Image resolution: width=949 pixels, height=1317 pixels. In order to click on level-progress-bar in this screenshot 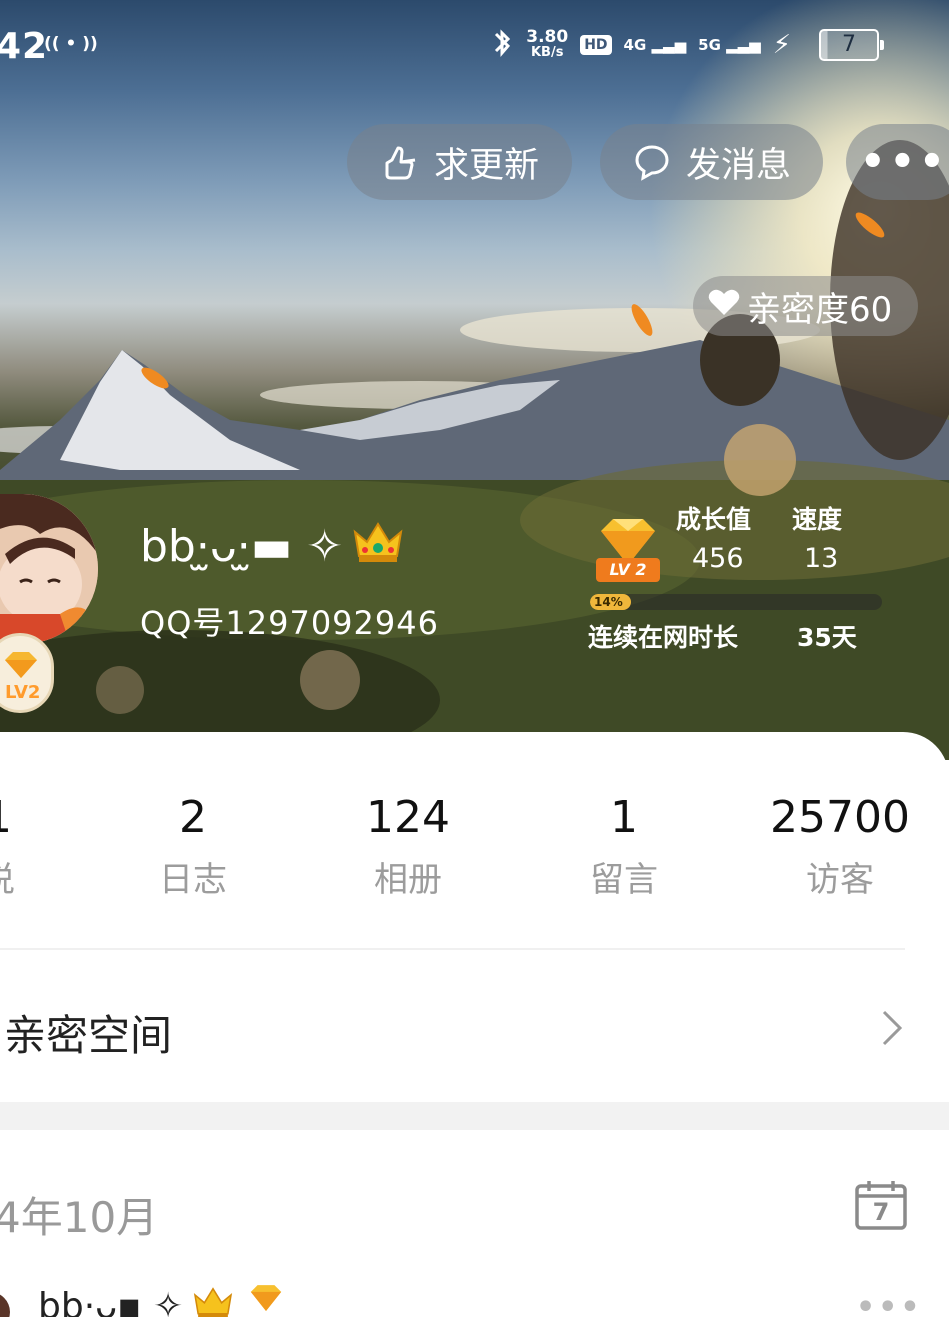, I will do `click(736, 602)`.